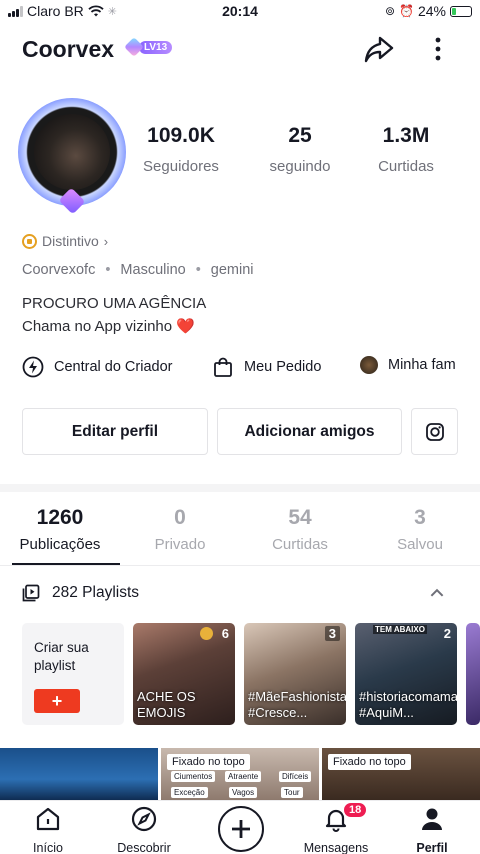 This screenshot has width=480, height=854. What do you see at coordinates (153, 270) in the screenshot?
I see `profile-gender: Masculino` at bounding box center [153, 270].